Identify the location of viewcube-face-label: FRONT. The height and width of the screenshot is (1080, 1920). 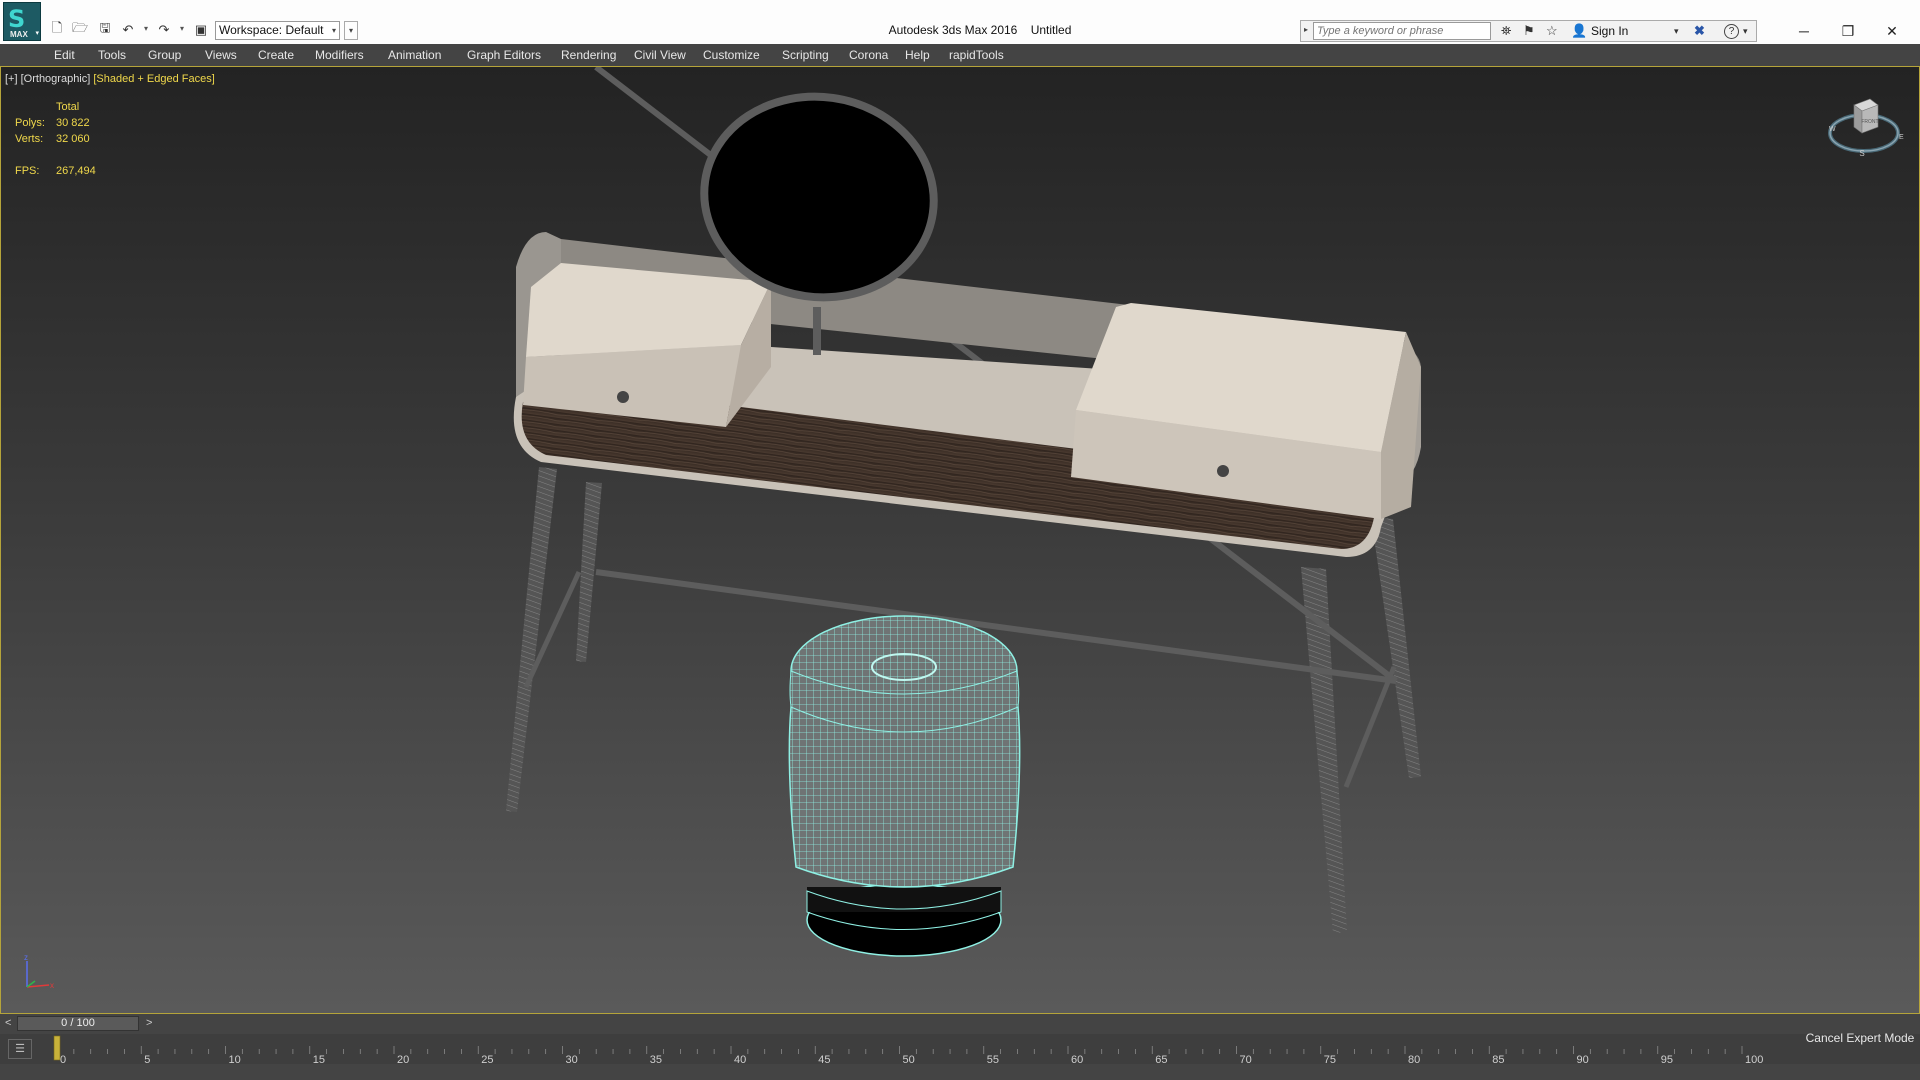
(1869, 122).